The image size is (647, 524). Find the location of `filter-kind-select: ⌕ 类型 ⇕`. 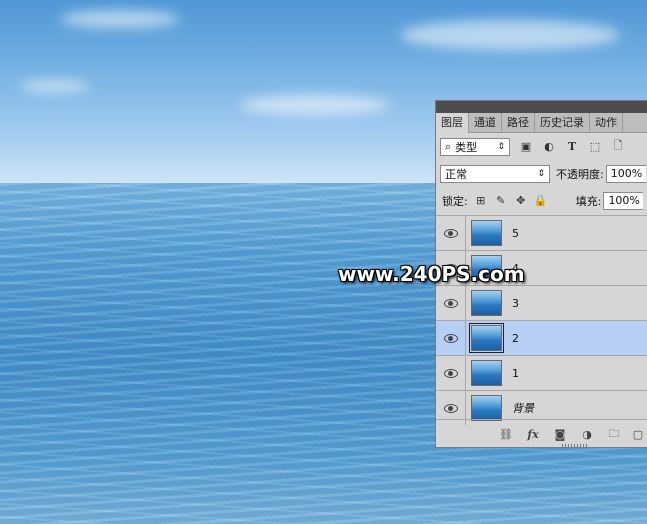

filter-kind-select: ⌕ 类型 ⇕ is located at coordinates (475, 146).